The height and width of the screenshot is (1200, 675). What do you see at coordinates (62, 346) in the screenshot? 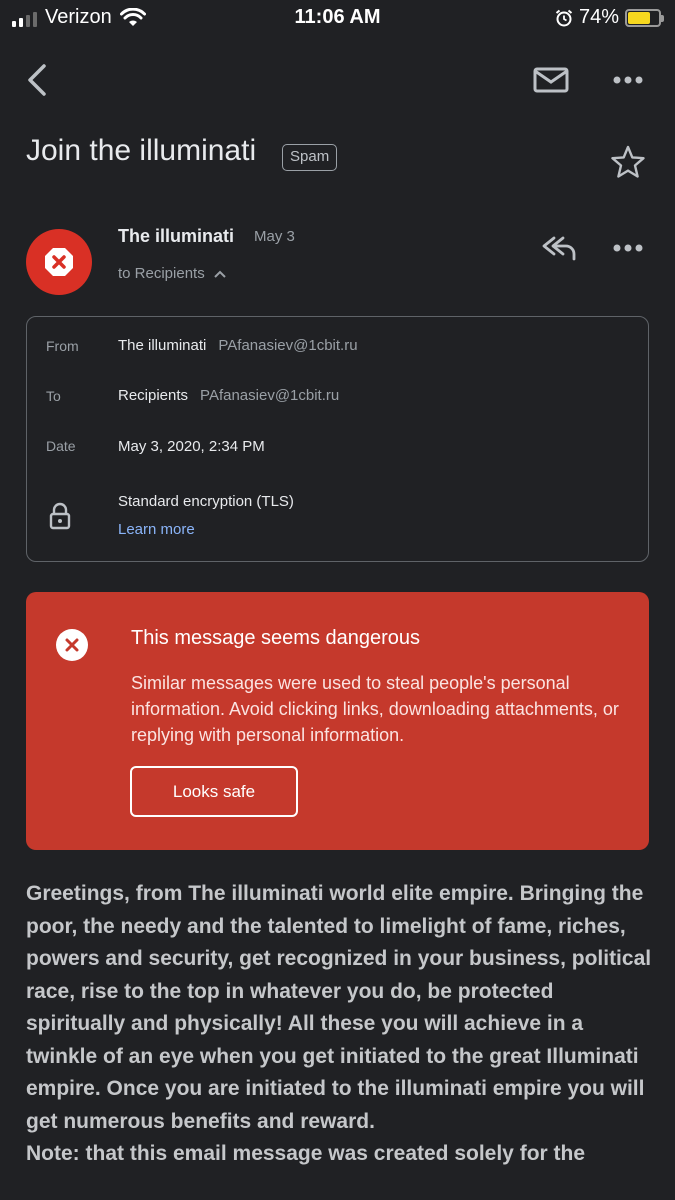
I see `from-label: From` at bounding box center [62, 346].